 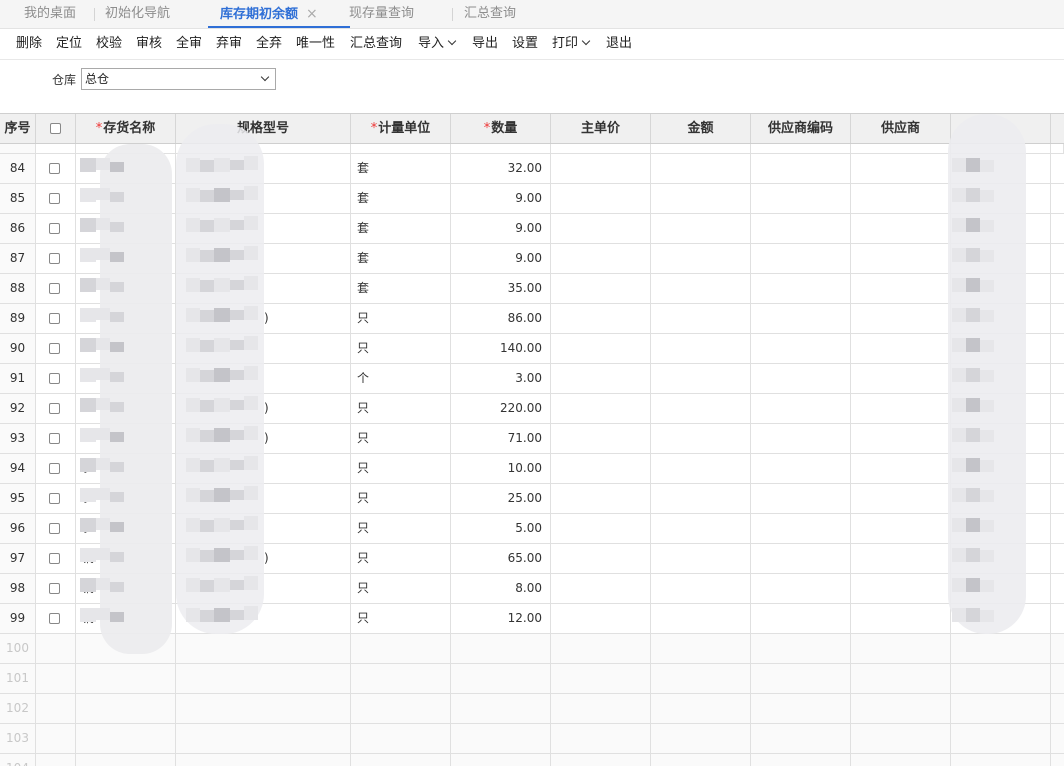 What do you see at coordinates (29, 44) in the screenshot?
I see `delete-button: 删除` at bounding box center [29, 44].